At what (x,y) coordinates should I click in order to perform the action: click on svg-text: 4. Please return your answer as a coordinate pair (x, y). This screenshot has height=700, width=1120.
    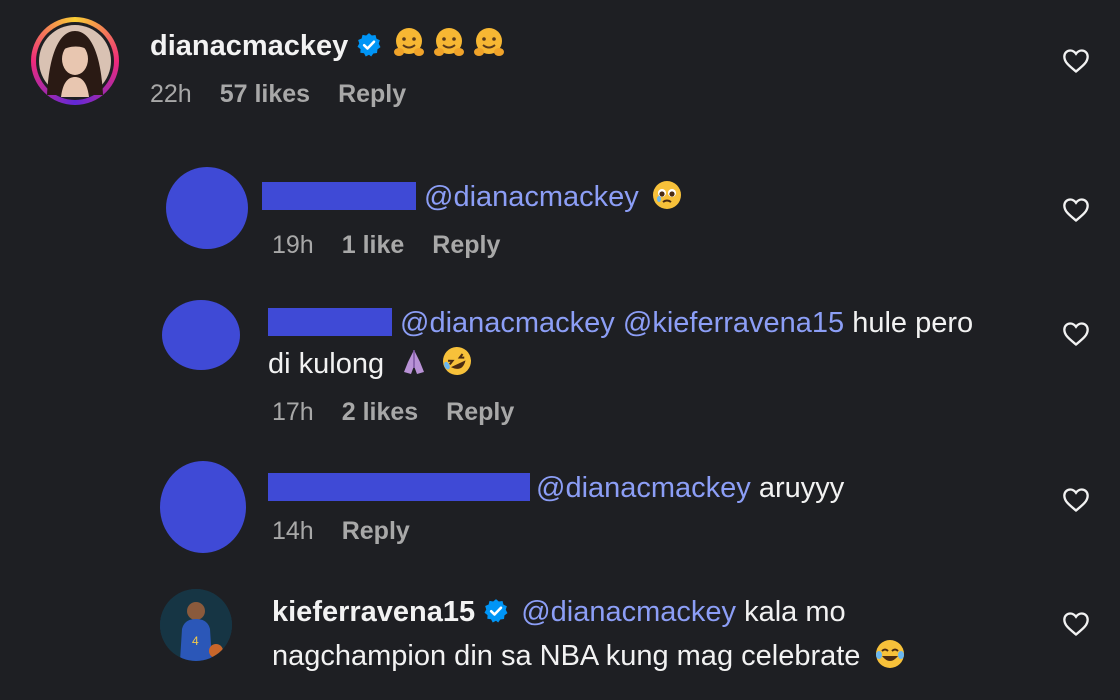
    Looking at the image, I should click on (195, 641).